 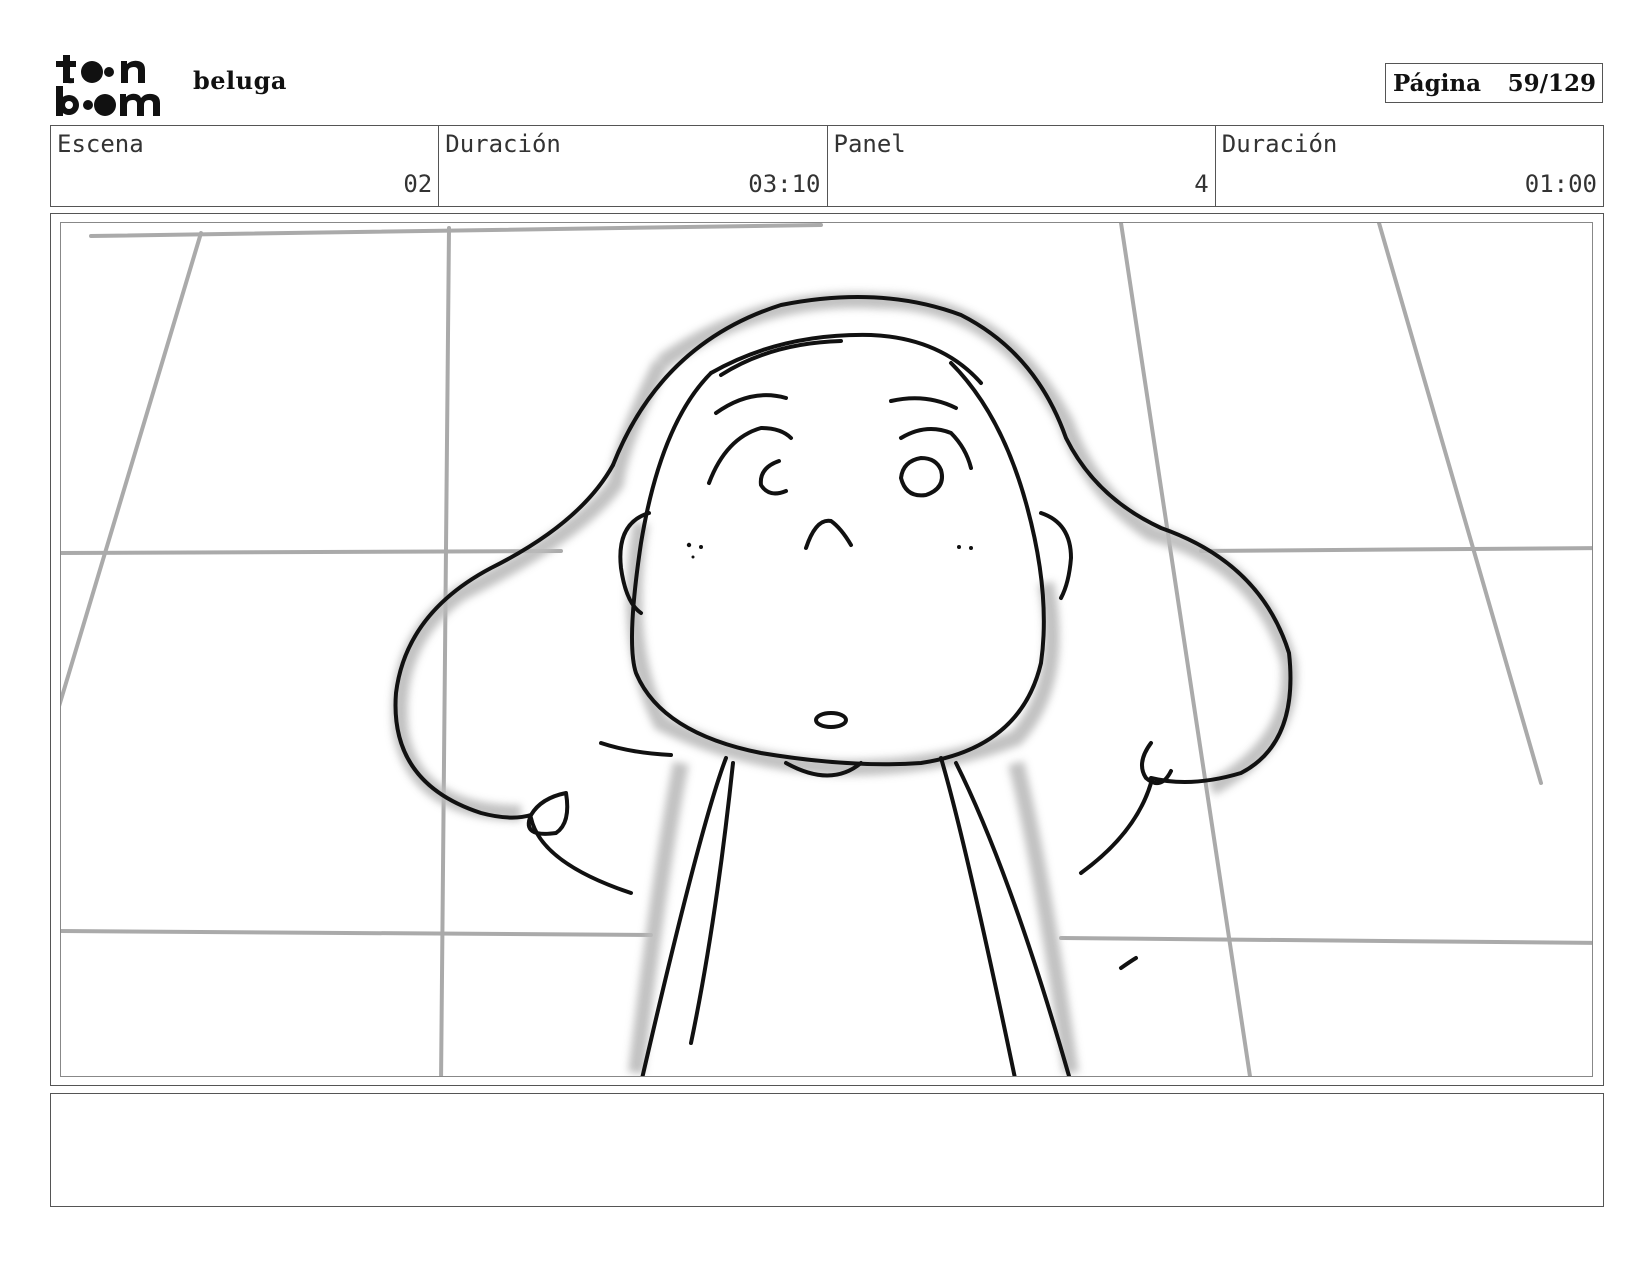 What do you see at coordinates (1560, 184) in the screenshot?
I see `panel-duration-value: 01:00` at bounding box center [1560, 184].